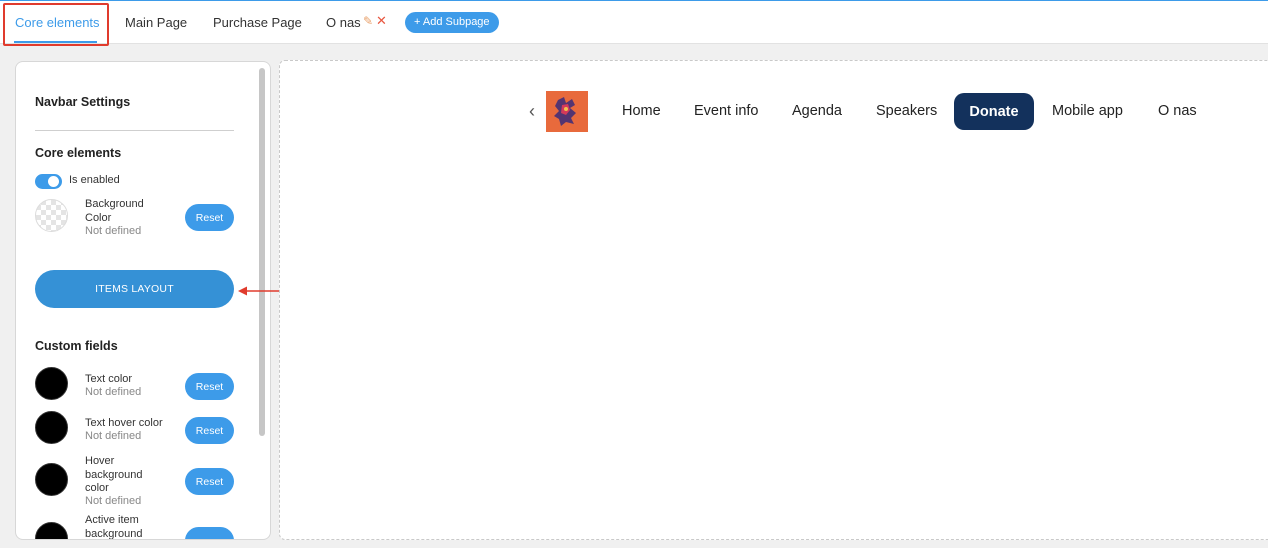  I want to click on panel-scrollbar-thumb, so click(262, 252).